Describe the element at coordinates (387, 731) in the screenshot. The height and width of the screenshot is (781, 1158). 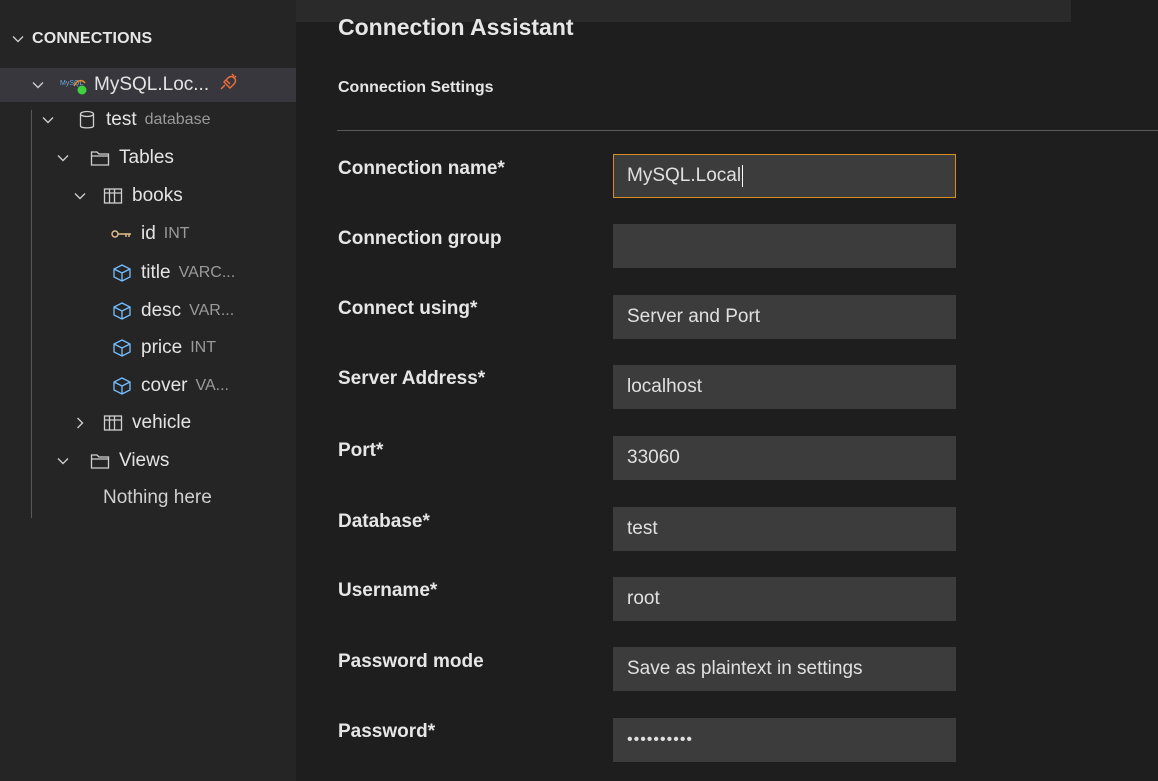
I see `password-label: Password*` at that location.